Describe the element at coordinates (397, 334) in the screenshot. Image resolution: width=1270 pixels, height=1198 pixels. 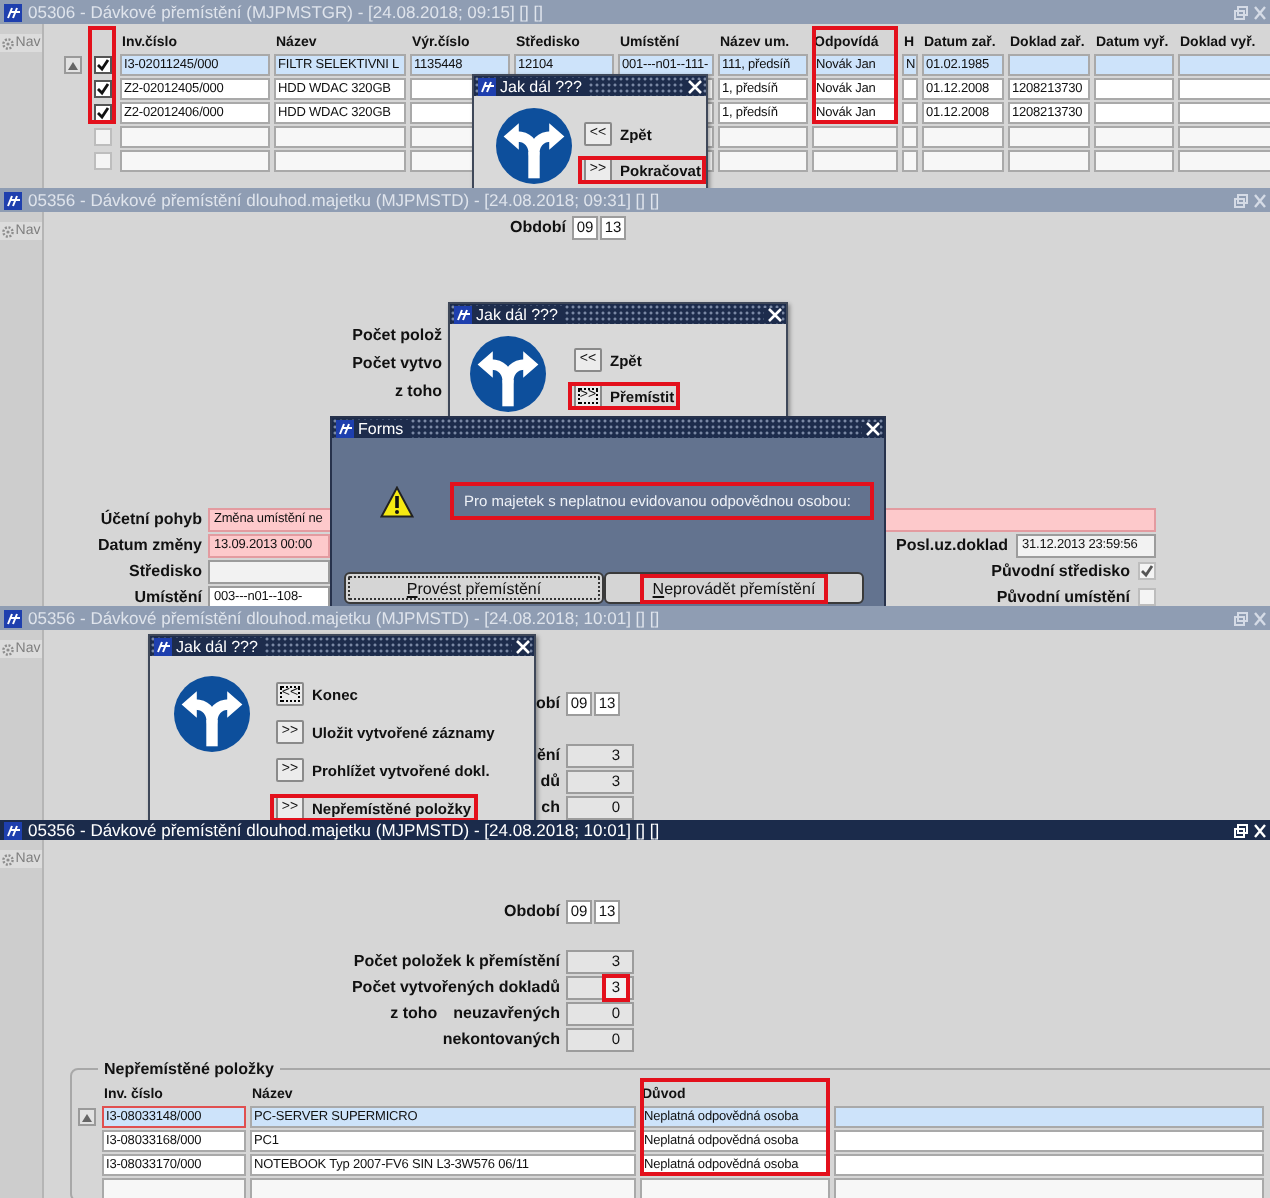
I see `field-label: Počet polož` at that location.